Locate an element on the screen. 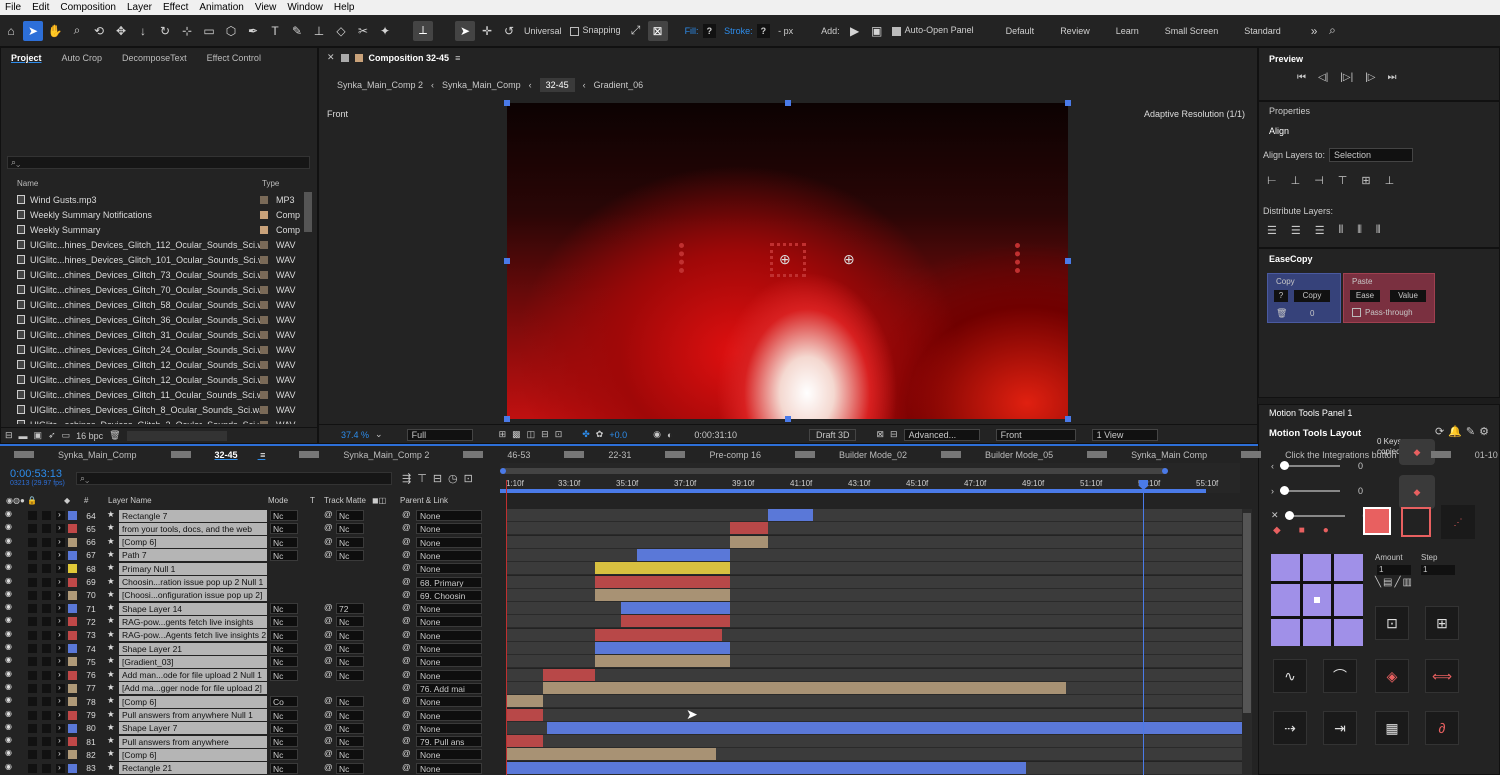 This screenshot has width=1500, height=775. copy-button: Copy is located at coordinates (1312, 296).